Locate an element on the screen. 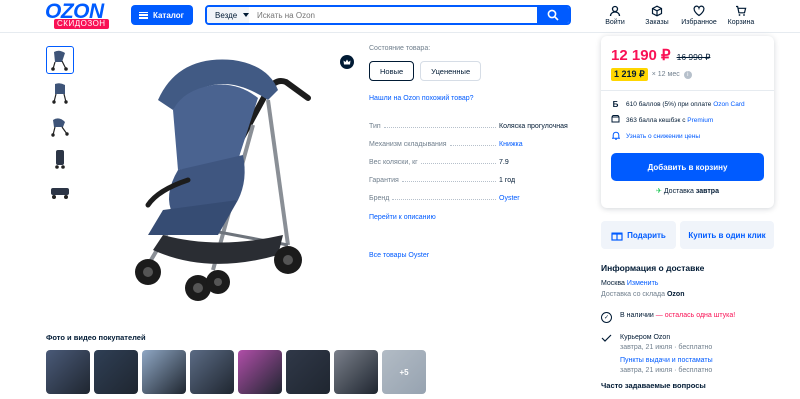 The width and height of the screenshot is (800, 399). crown-icon is located at coordinates (347, 62).